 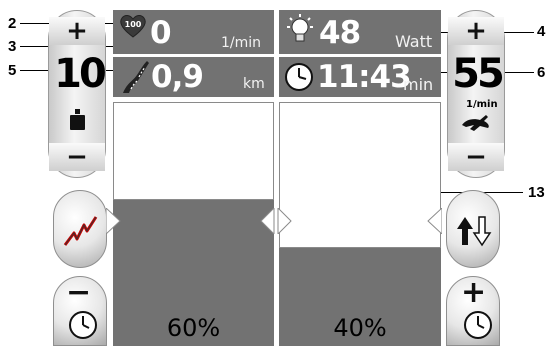 What do you see at coordinates (474, 231) in the screenshot?
I see `up-down-arrows-icon` at bounding box center [474, 231].